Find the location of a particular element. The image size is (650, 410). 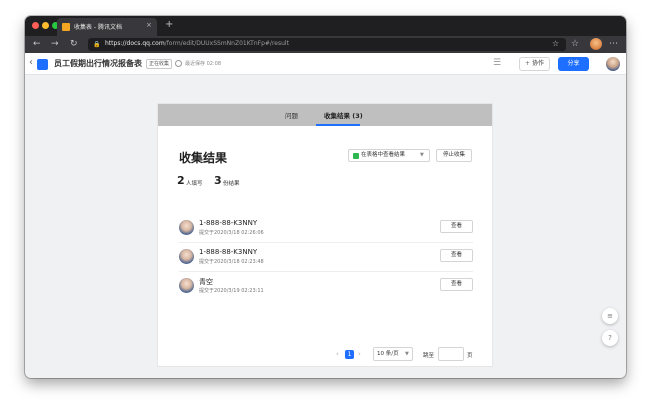

page-size-select: 10 条/页 ▼ is located at coordinates (393, 354).